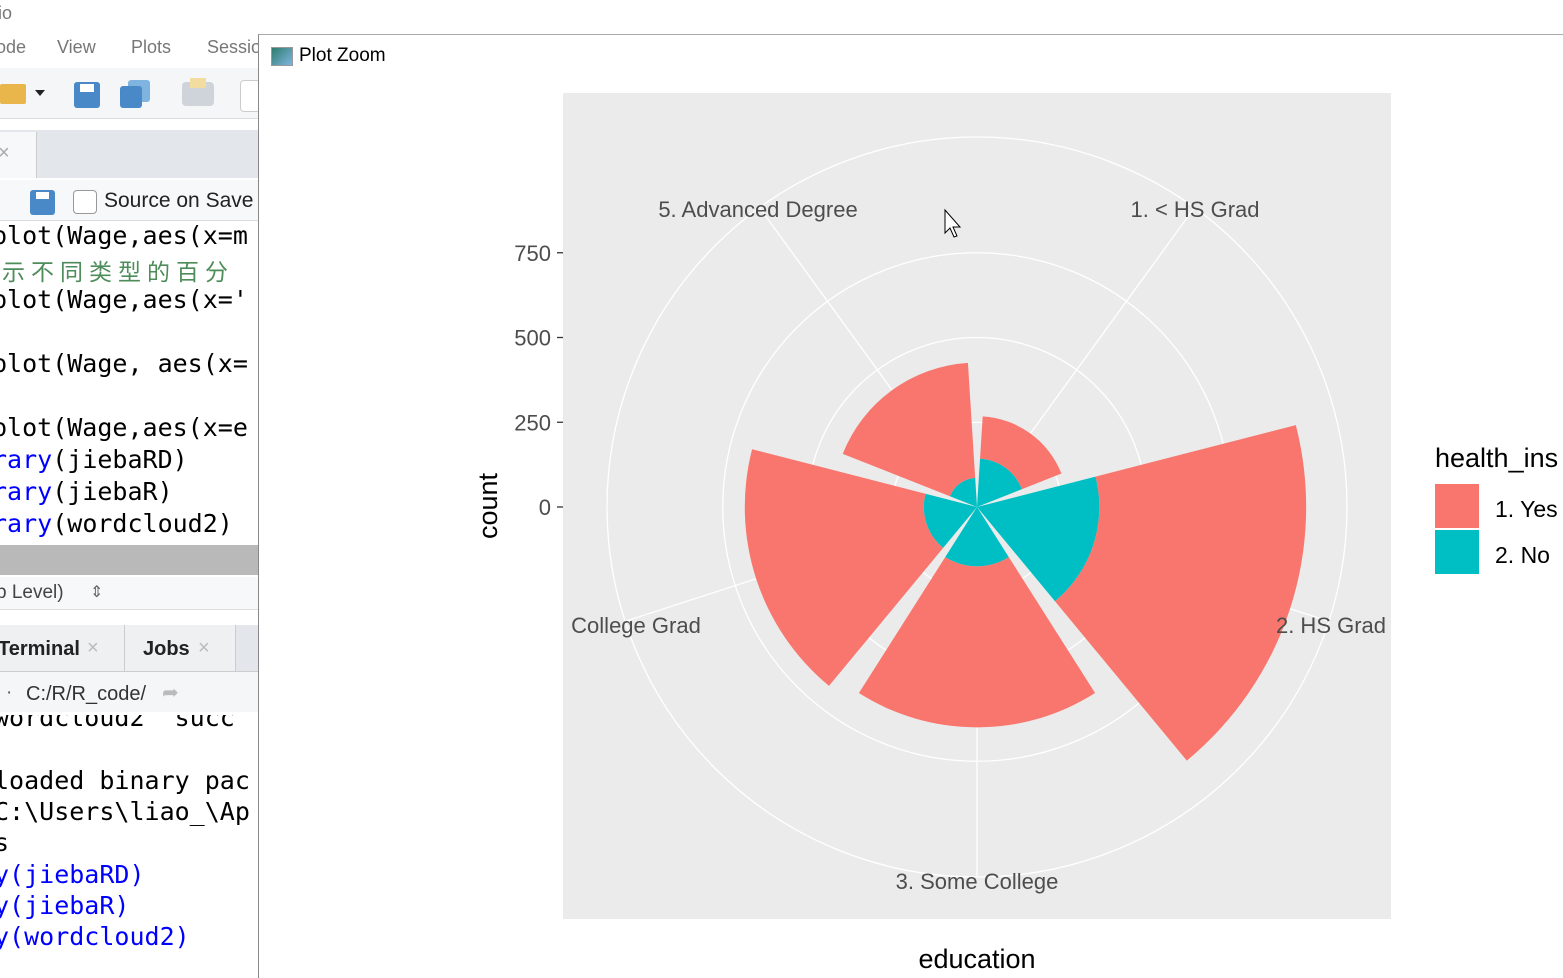 The image size is (1563, 978). I want to click on console-line: y(wordcloud2), so click(95, 936).